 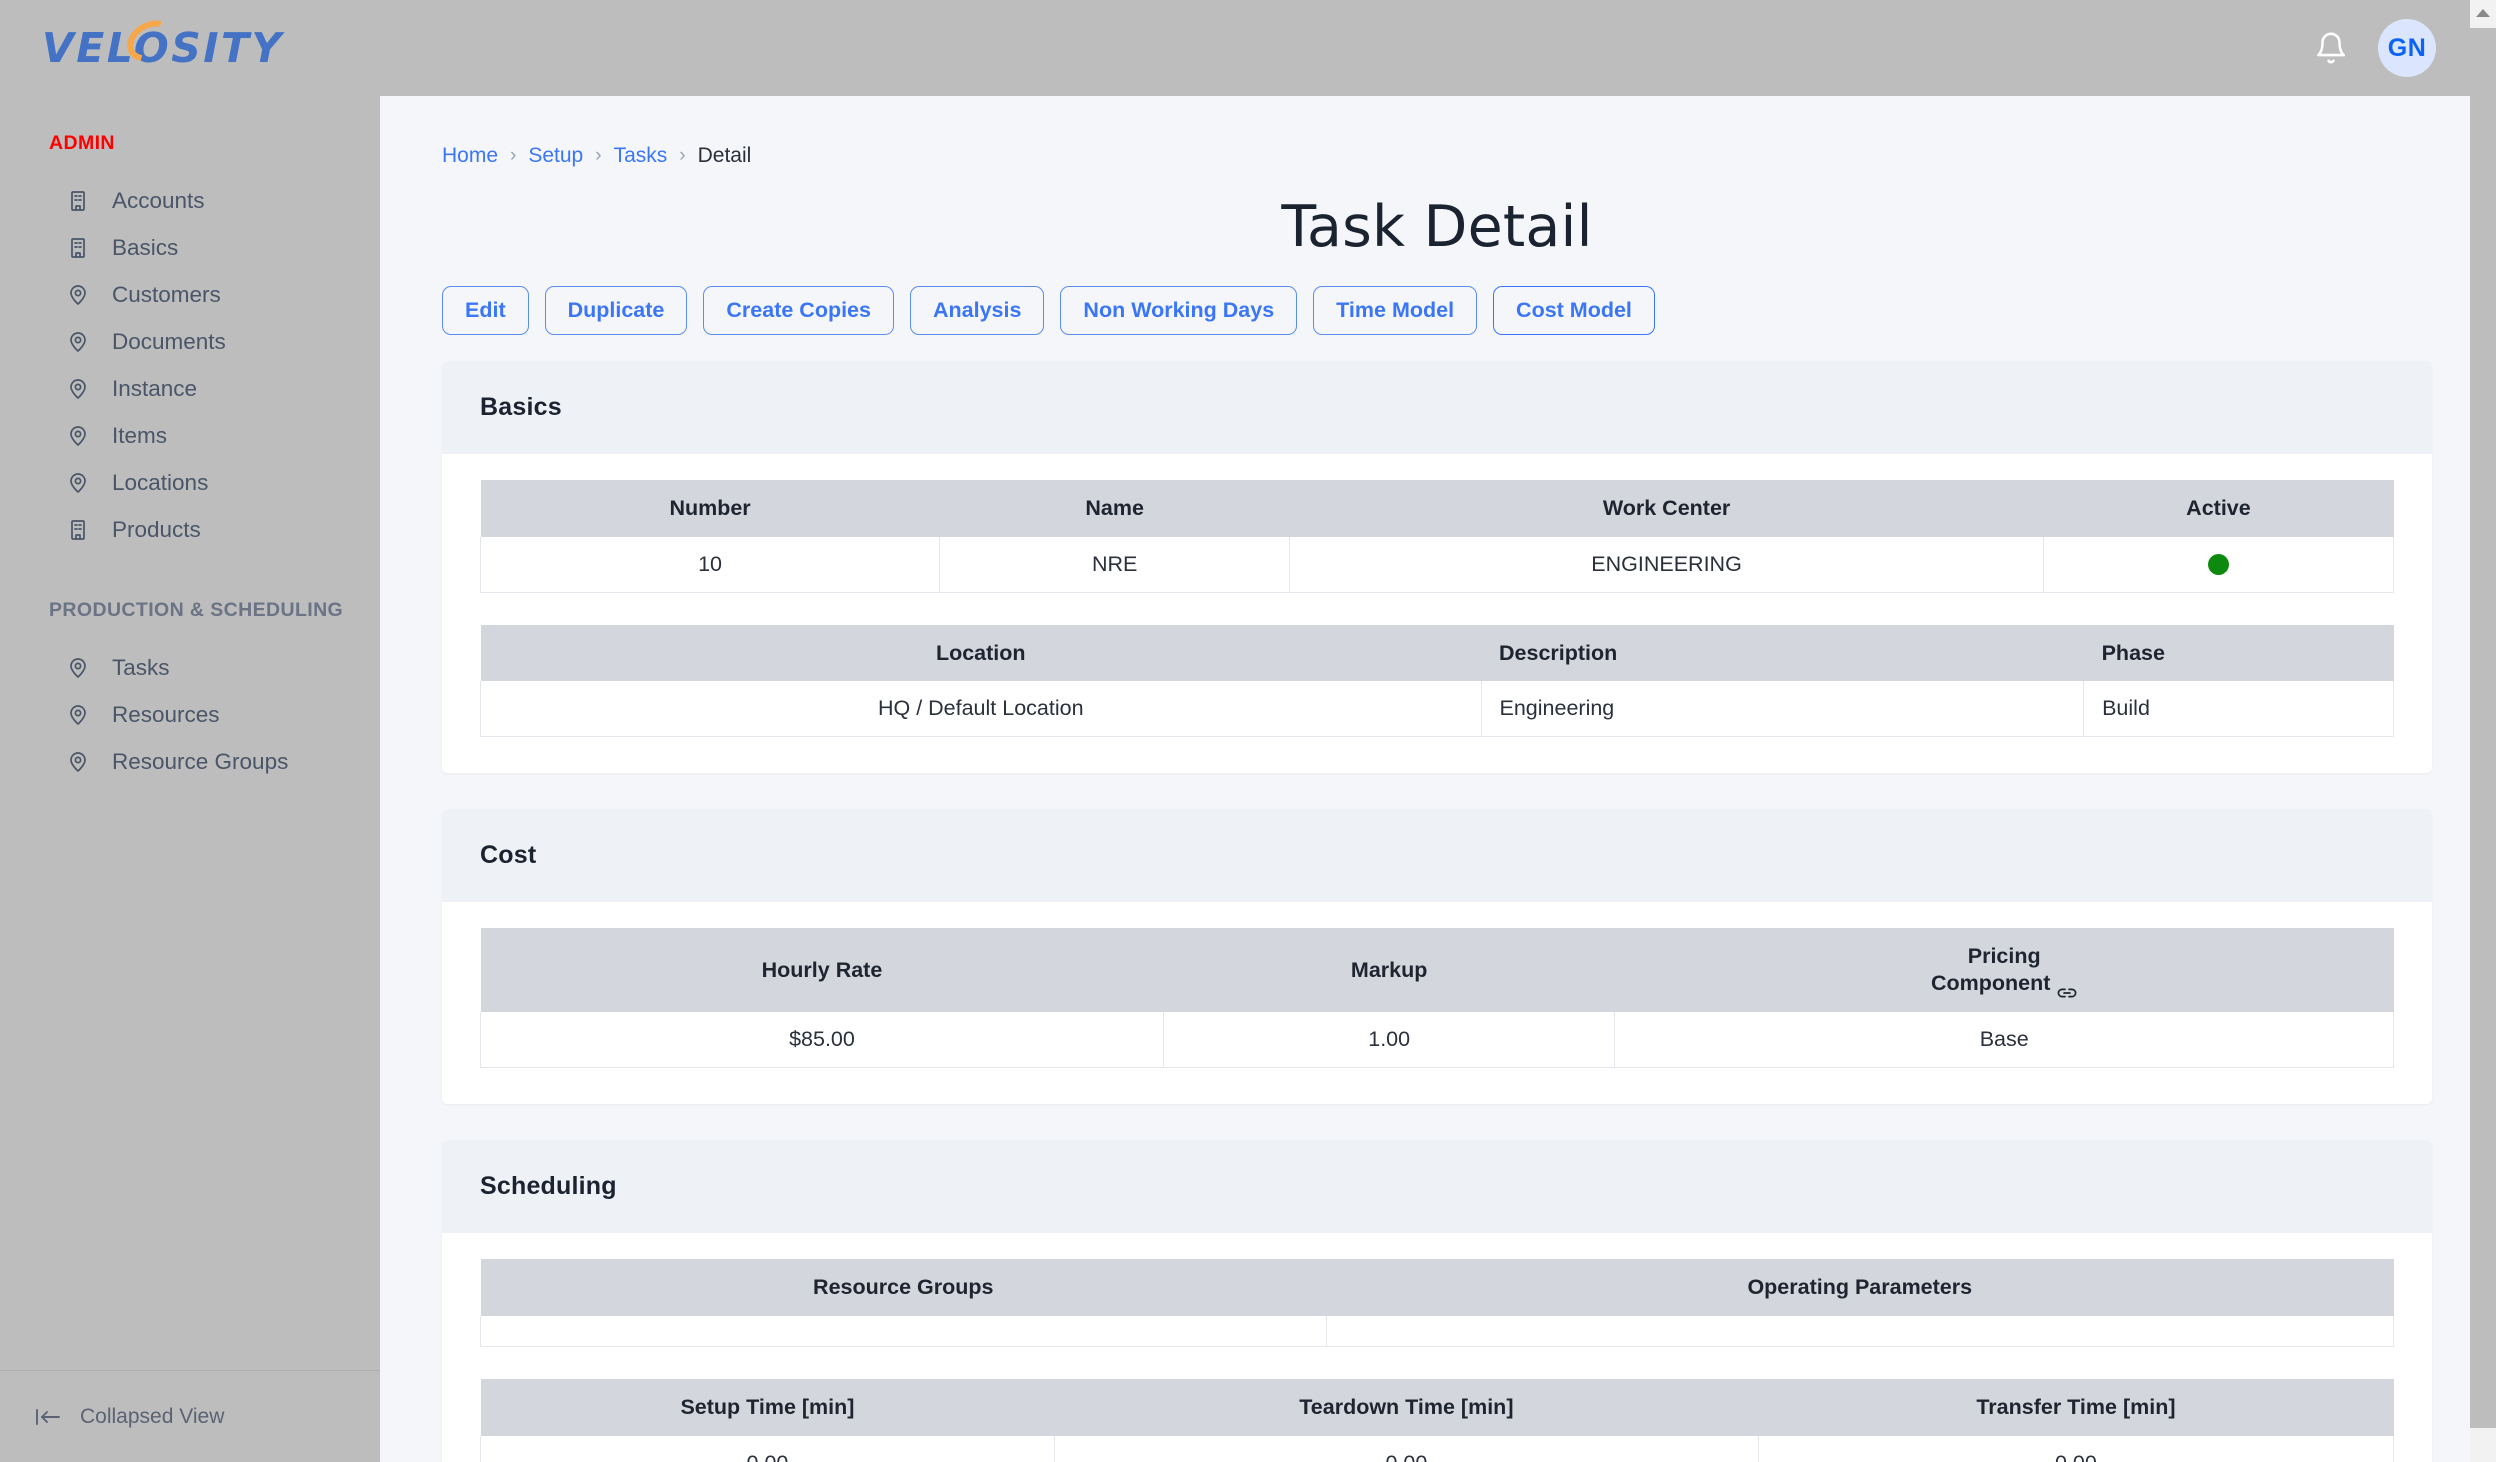 What do you see at coordinates (2483, 728) in the screenshot?
I see `scrollbar-thumb` at bounding box center [2483, 728].